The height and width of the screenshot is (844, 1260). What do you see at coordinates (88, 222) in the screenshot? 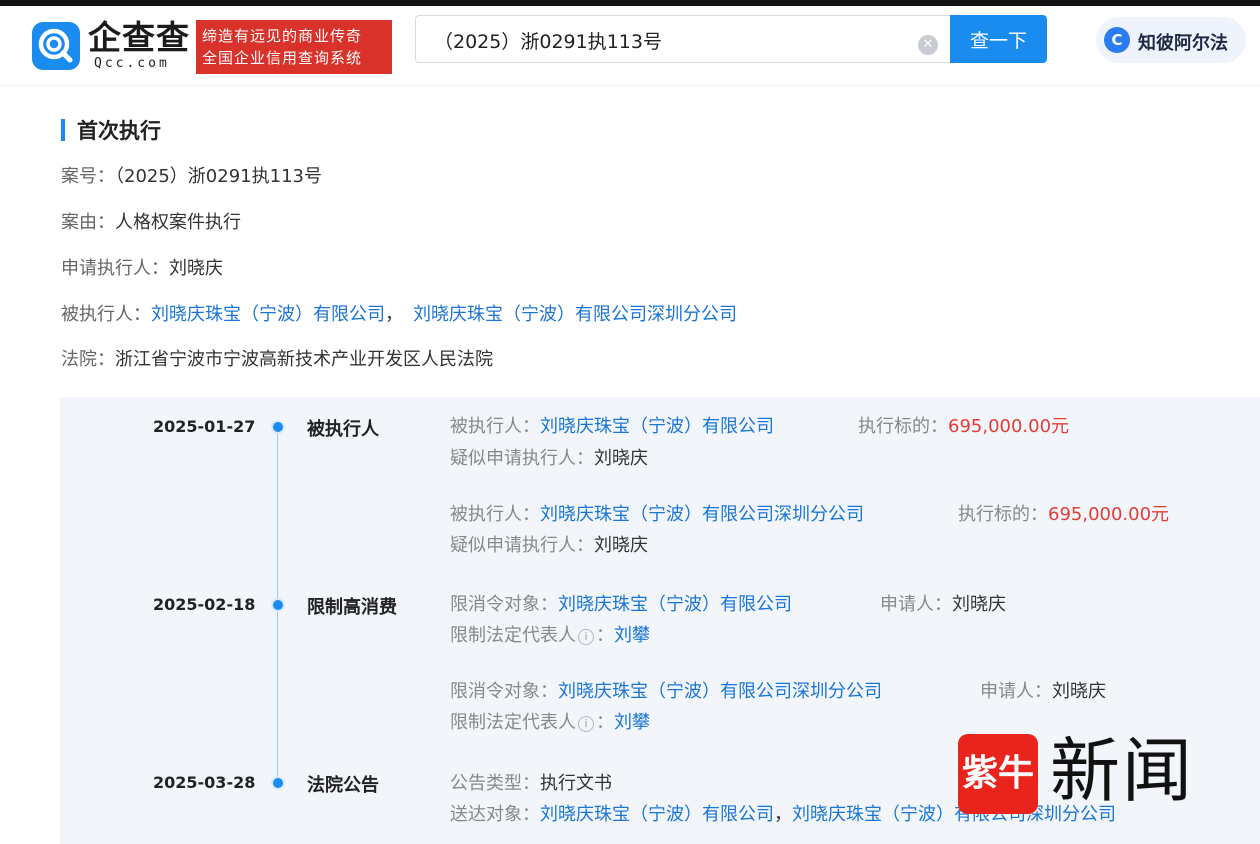
I see `case-cause-label: 案由：` at bounding box center [88, 222].